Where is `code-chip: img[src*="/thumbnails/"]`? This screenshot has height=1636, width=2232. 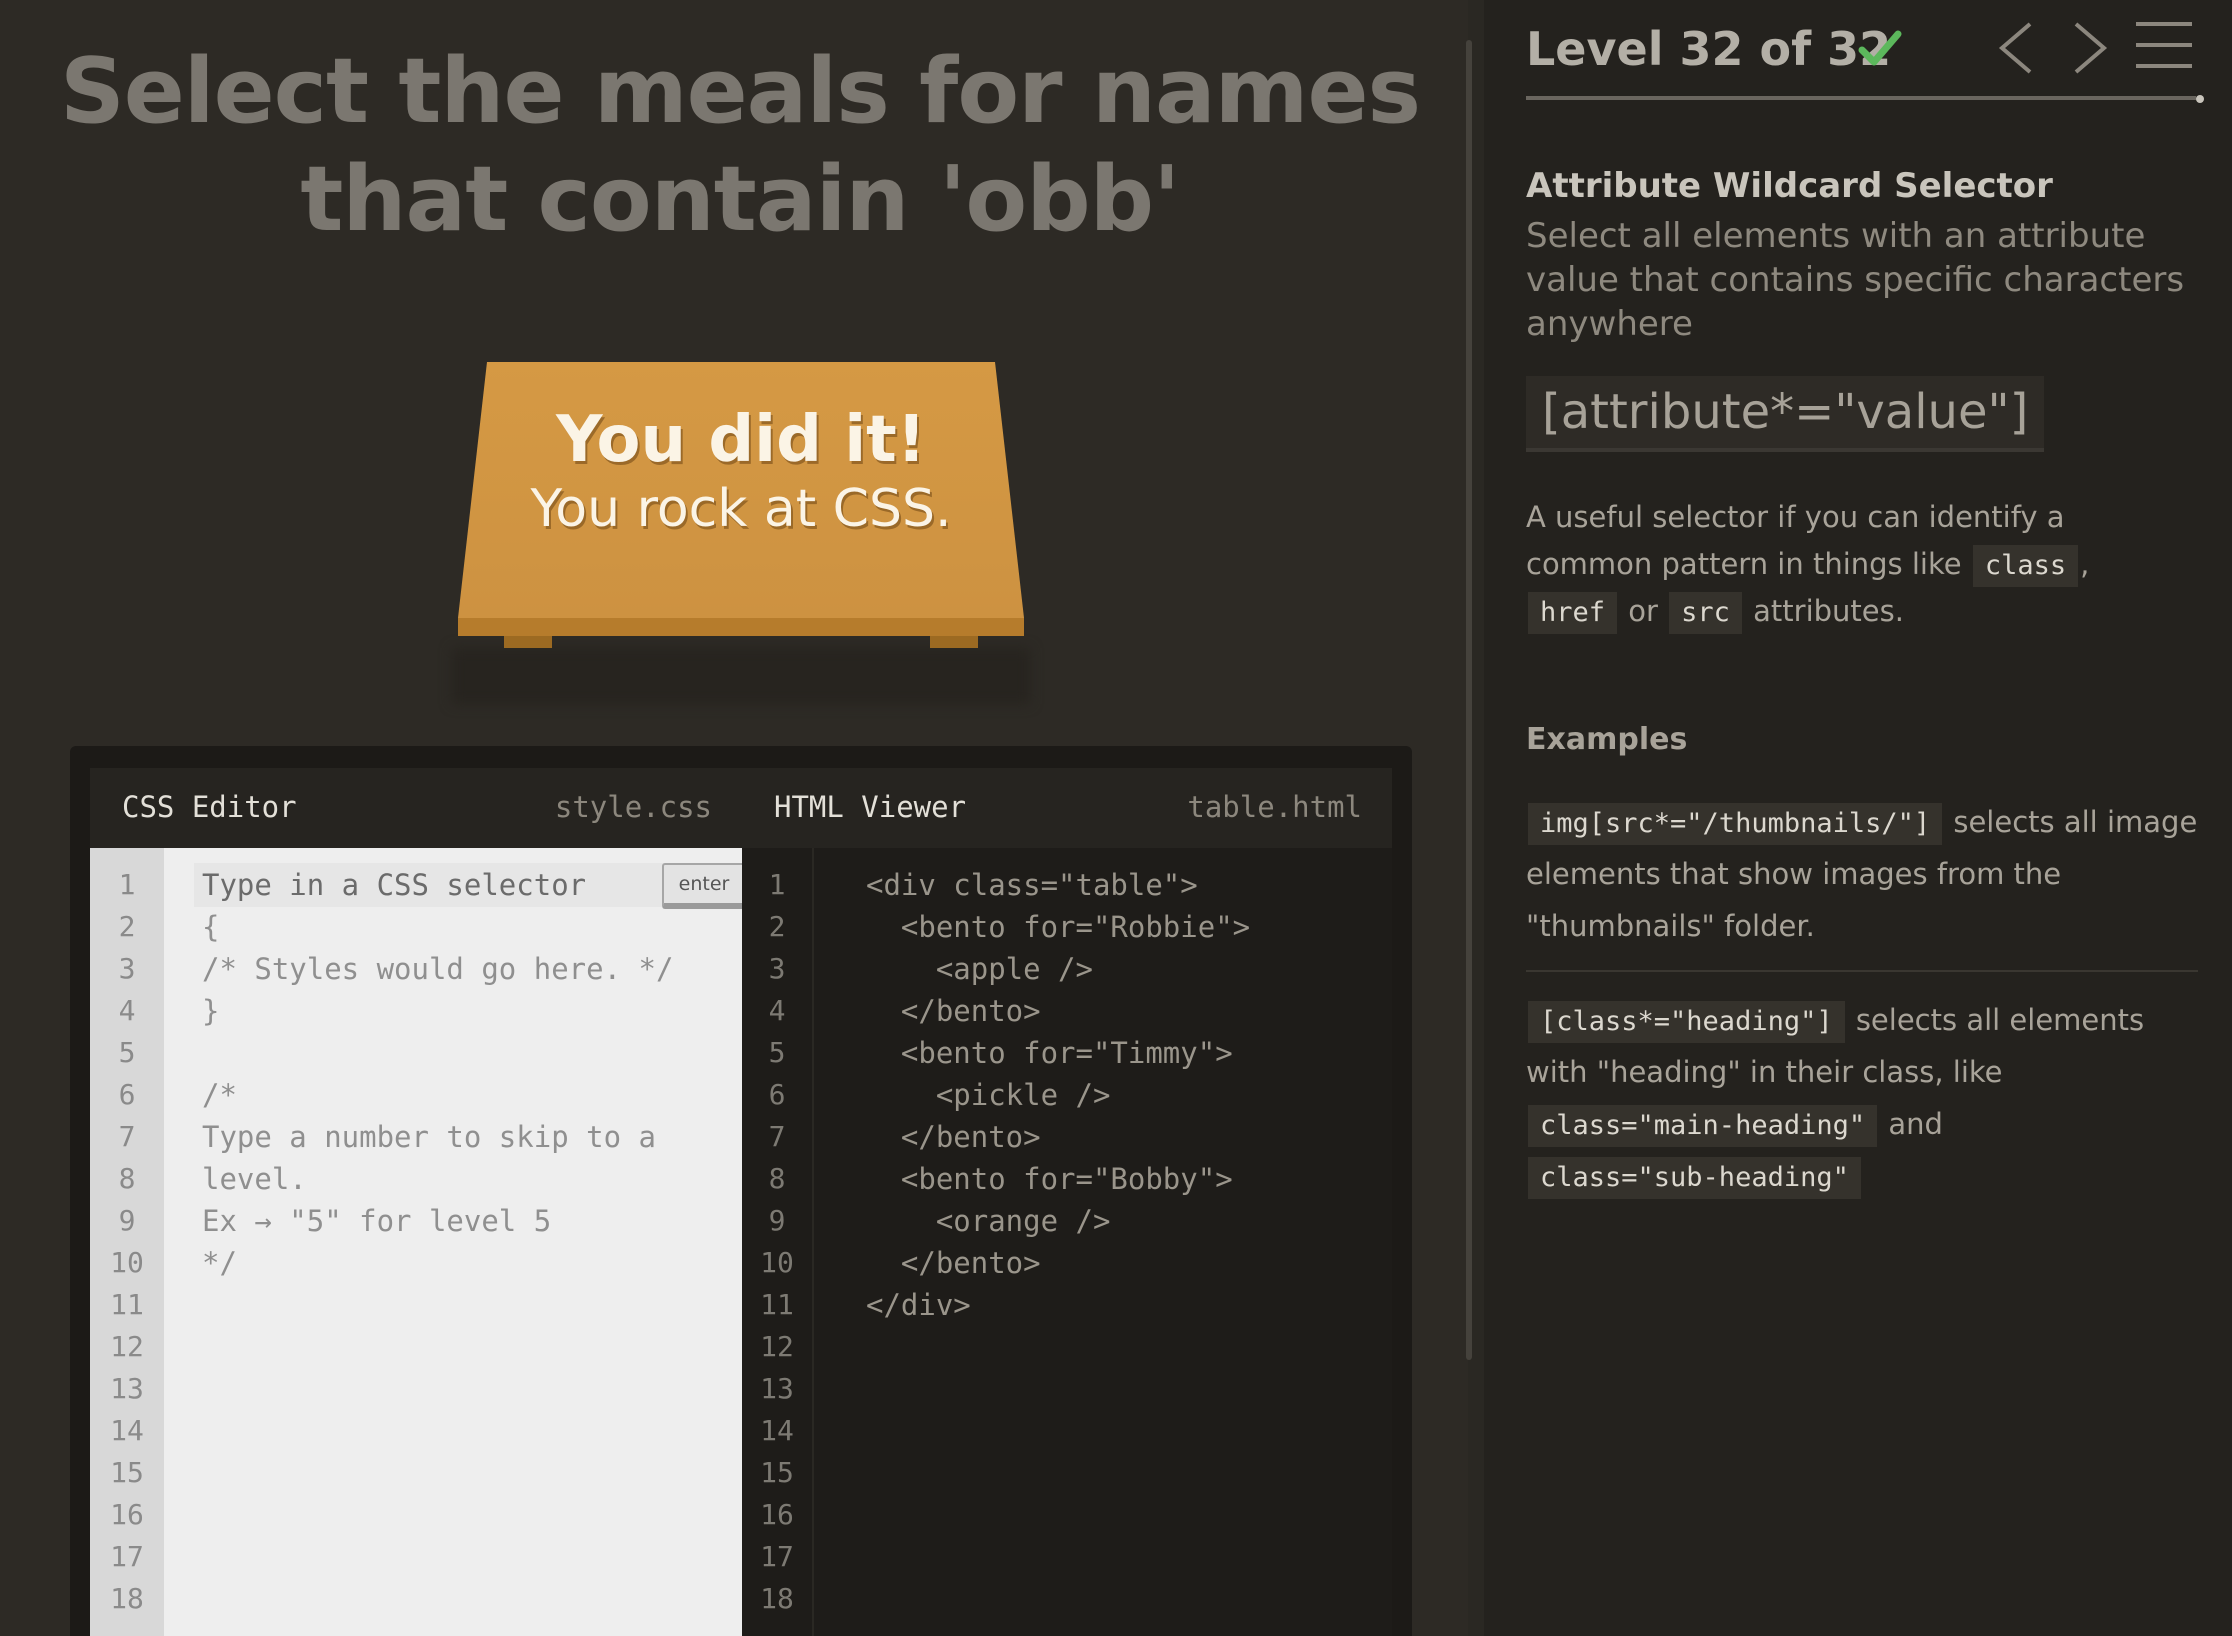
code-chip: img[src*="/thumbnails/"] is located at coordinates (1735, 824).